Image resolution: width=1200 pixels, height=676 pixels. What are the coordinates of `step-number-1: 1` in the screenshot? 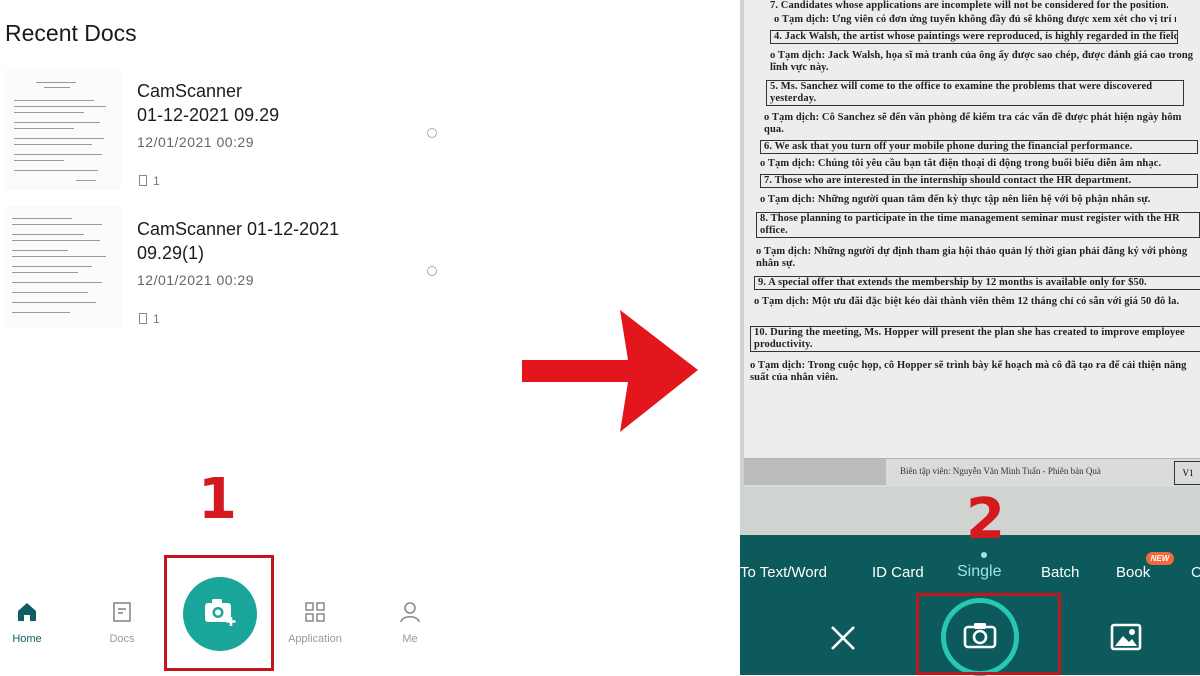 It's located at (217, 499).